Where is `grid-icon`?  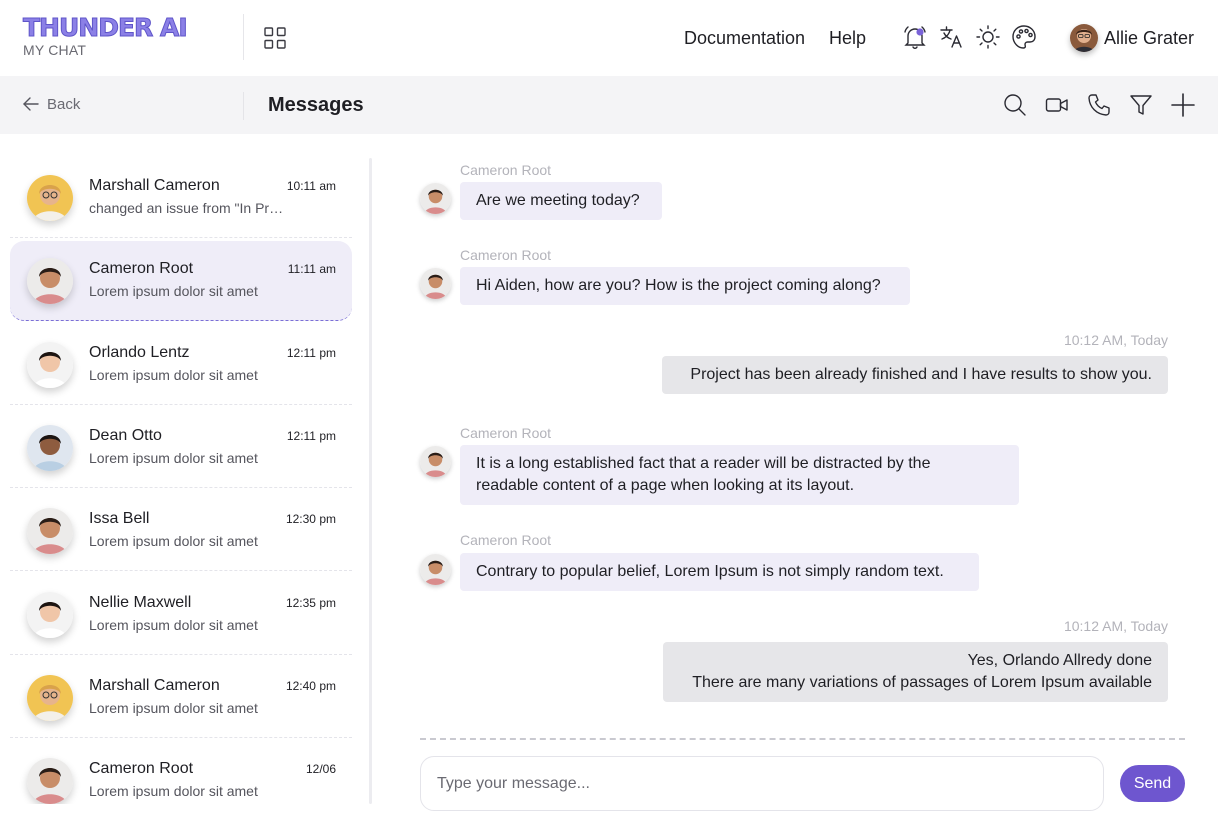 grid-icon is located at coordinates (275, 38).